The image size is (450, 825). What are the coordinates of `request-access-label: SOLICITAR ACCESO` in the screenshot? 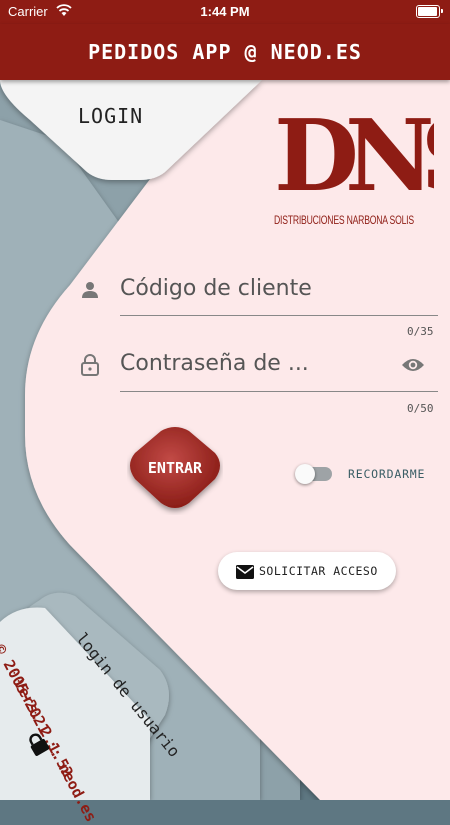 It's located at (318, 571).